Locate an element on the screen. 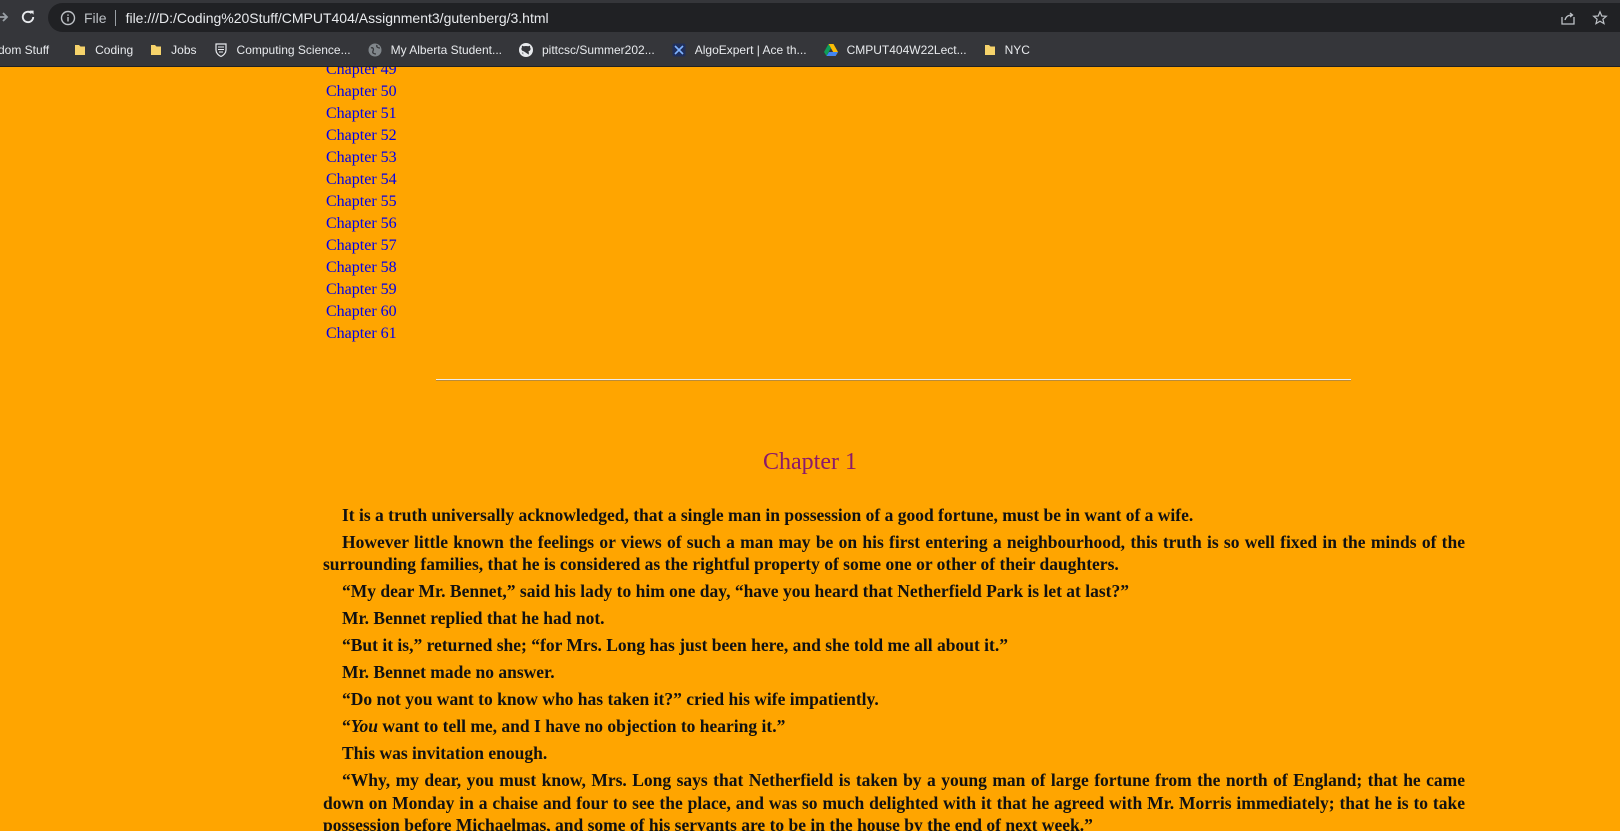 This screenshot has width=1620, height=831. toc-link-chapter-51: Chapter 51 is located at coordinates (361, 113).